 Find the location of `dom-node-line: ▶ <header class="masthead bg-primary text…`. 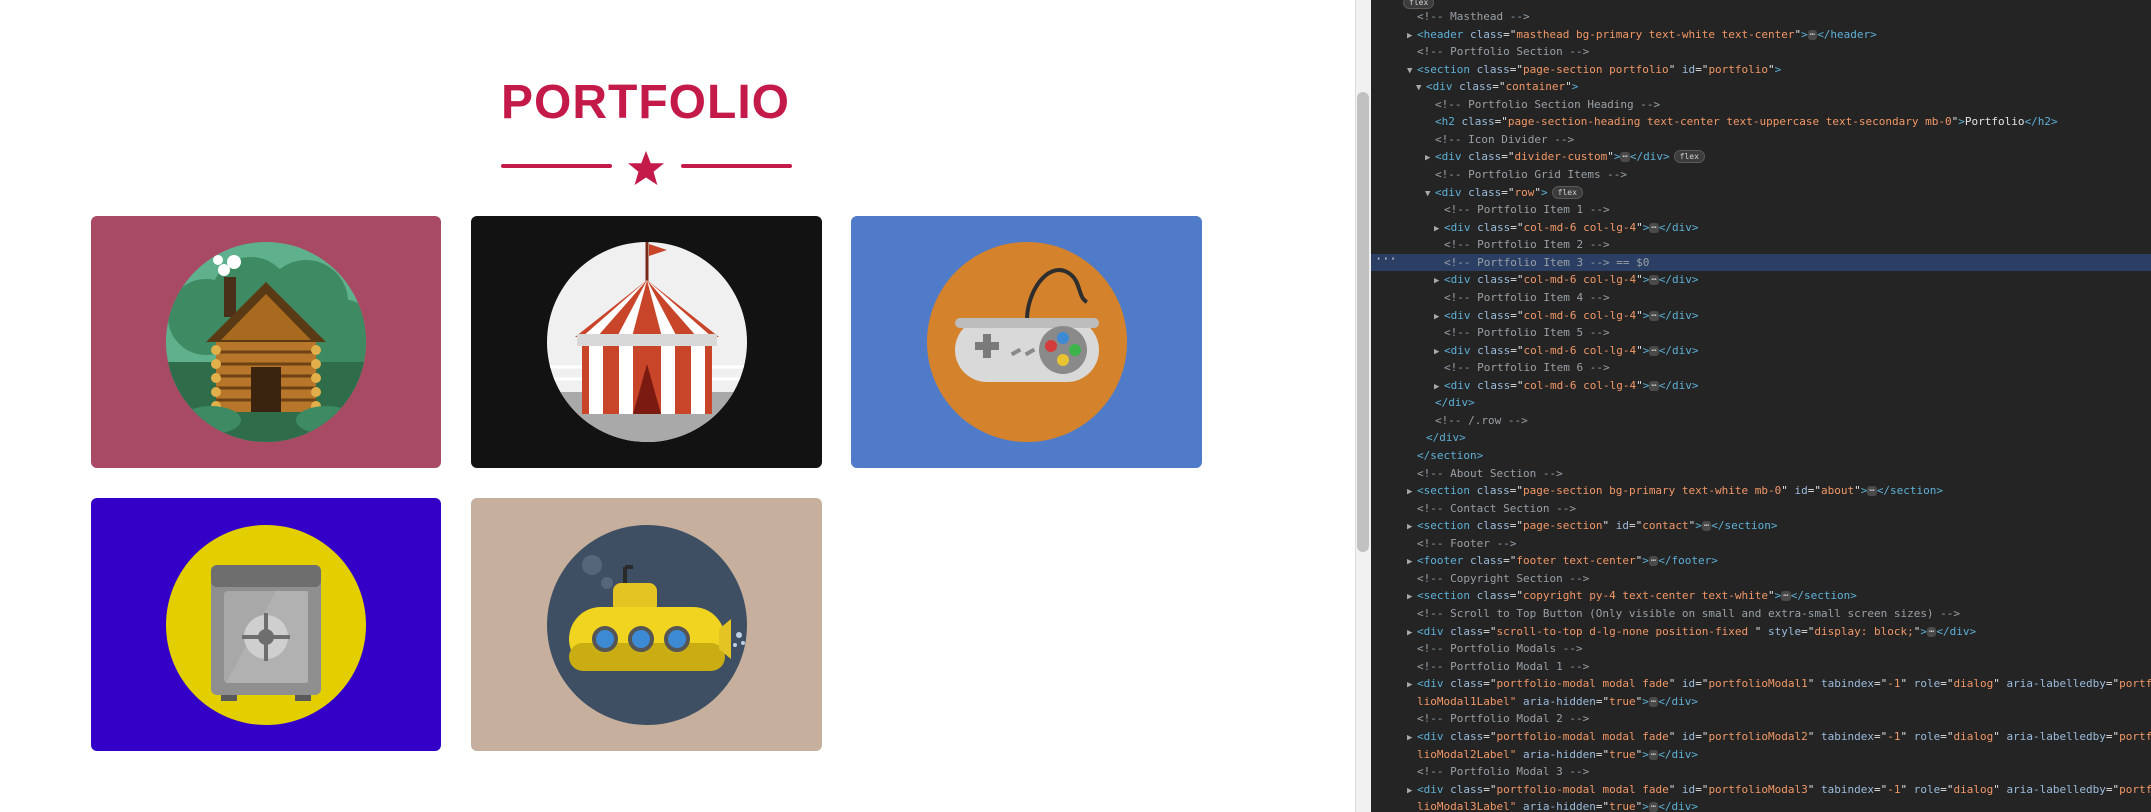

dom-node-line: ▶ <header class="masthead bg-primary text… is located at coordinates (1761, 34).